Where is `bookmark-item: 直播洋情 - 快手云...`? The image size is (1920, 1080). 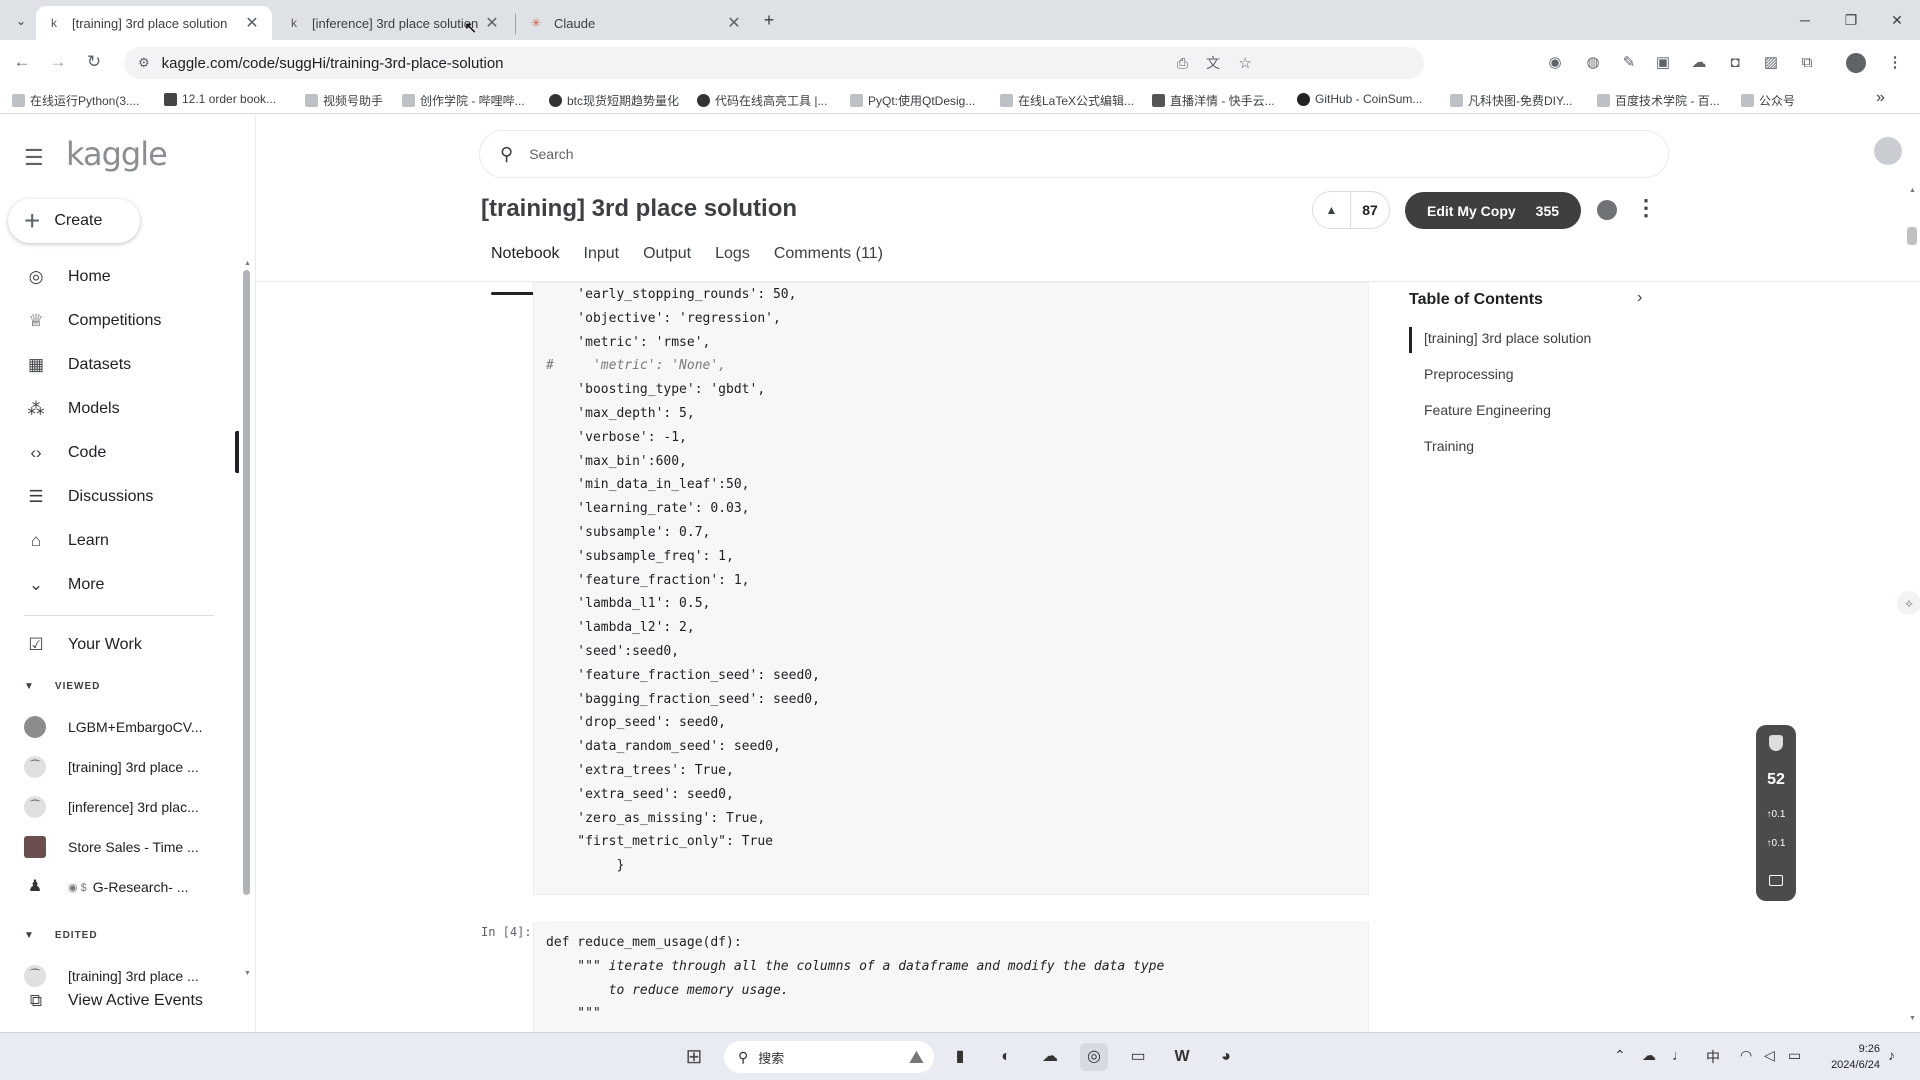 bookmark-item: 直播洋情 - 快手云... is located at coordinates (1213, 100).